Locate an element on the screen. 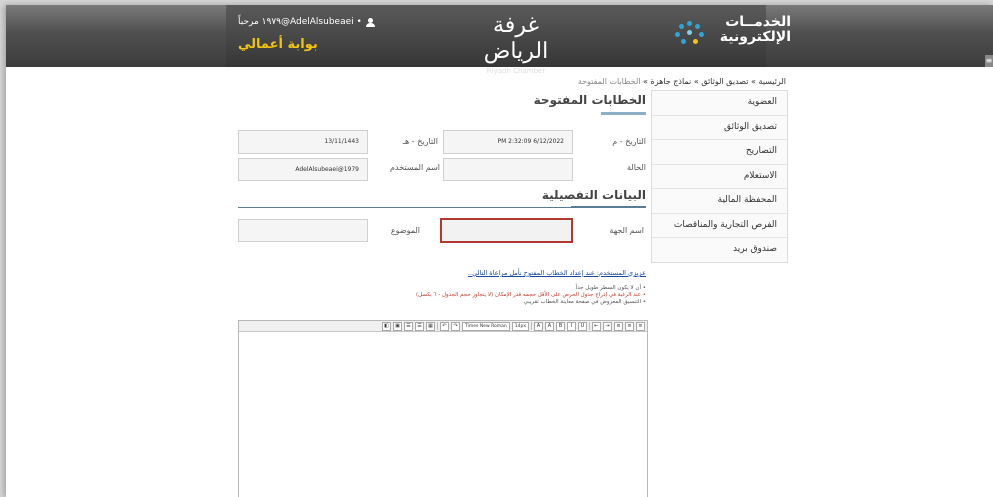 Image resolution: width=993 pixels, height=497 pixels. table-icon: ▦ is located at coordinates (431, 326).